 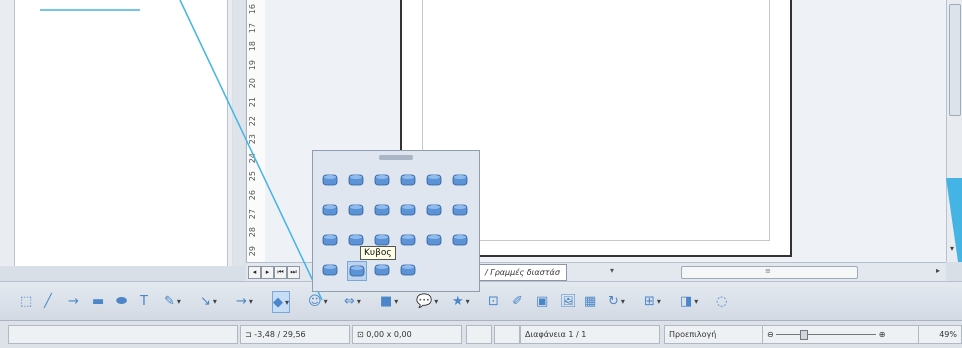 I want to click on line-button: ╱, so click(x=48, y=301).